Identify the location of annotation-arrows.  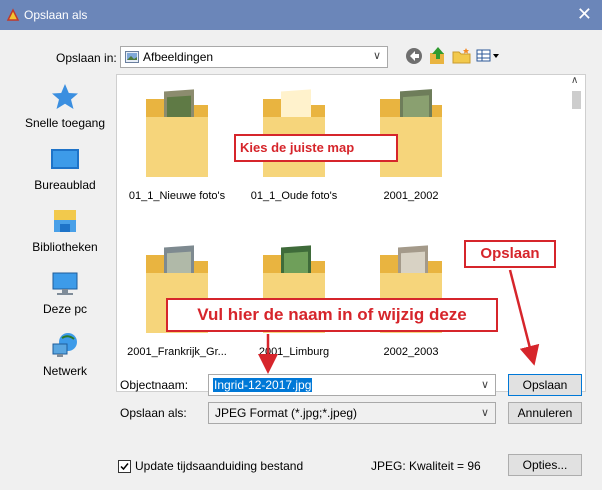
(399, 321).